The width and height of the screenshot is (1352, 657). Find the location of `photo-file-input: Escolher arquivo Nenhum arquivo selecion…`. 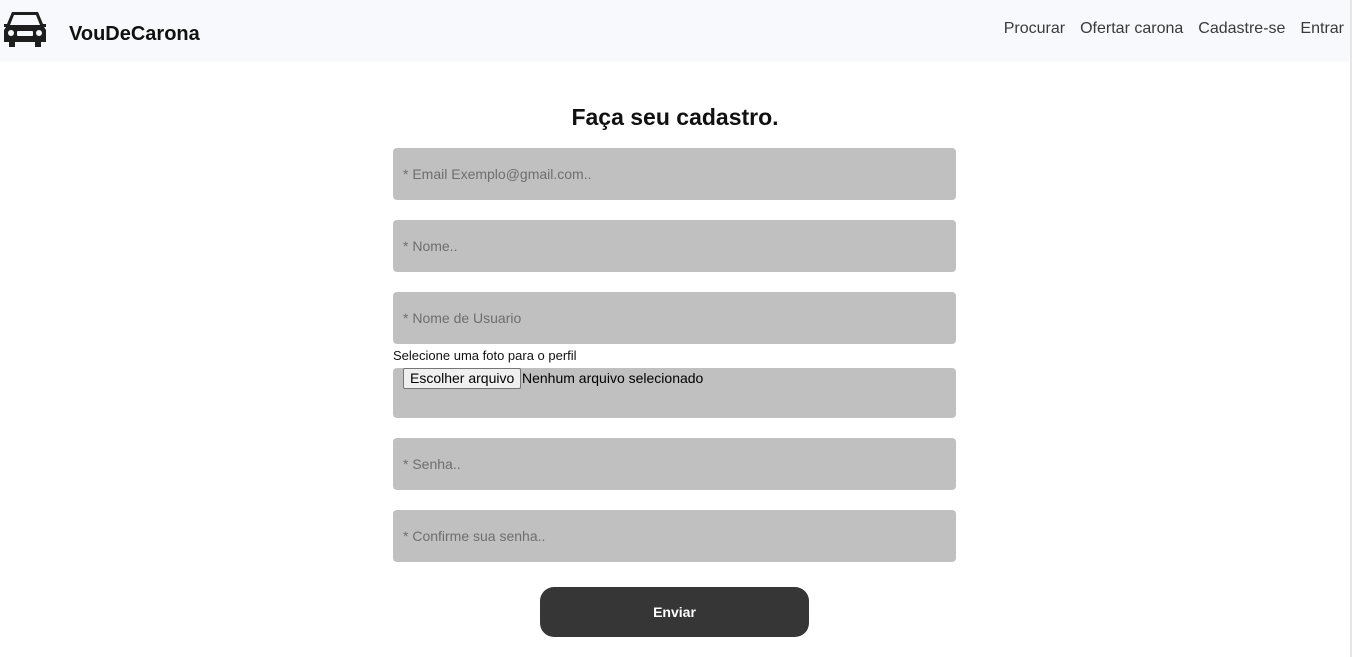

photo-file-input: Escolher arquivo Nenhum arquivo selecion… is located at coordinates (674, 393).